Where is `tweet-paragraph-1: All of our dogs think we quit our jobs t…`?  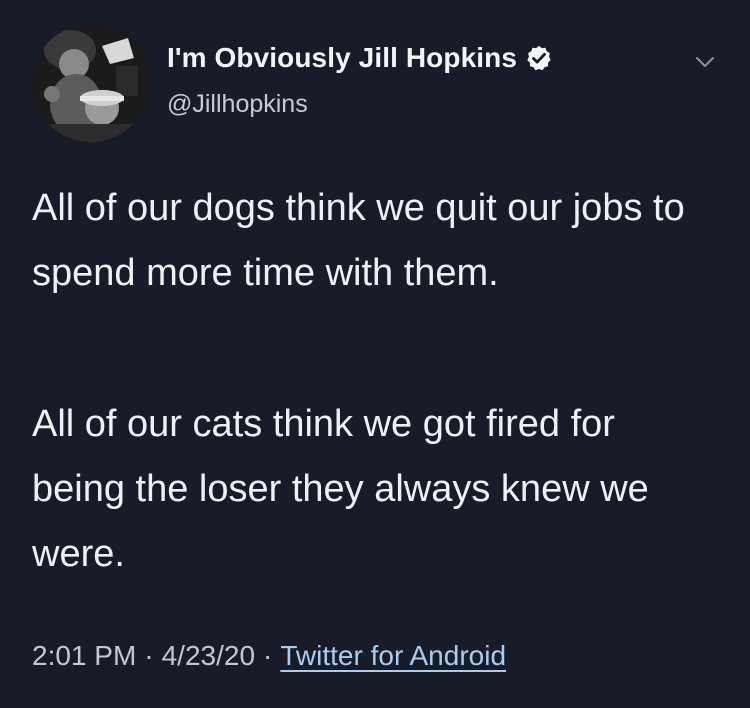 tweet-paragraph-1: All of our dogs think we quit our jobs t… is located at coordinates (358, 240).